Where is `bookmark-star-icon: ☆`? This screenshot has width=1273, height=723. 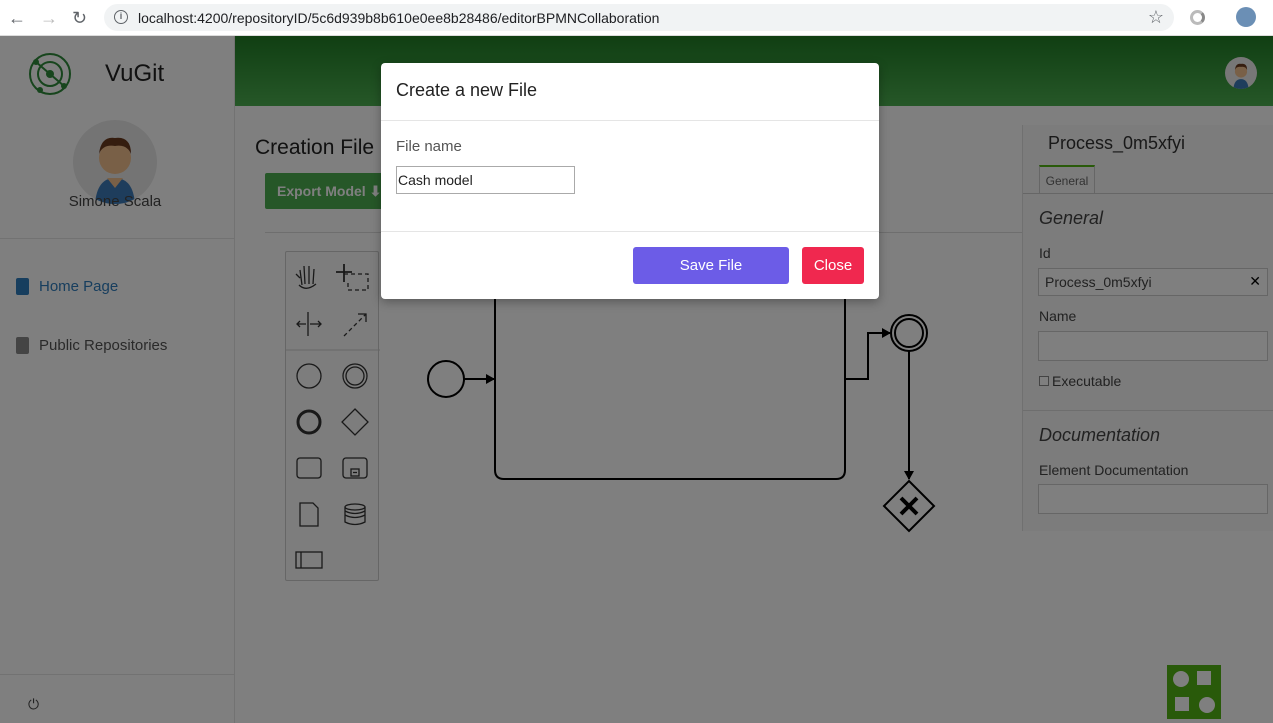 bookmark-star-icon: ☆ is located at coordinates (1156, 17).